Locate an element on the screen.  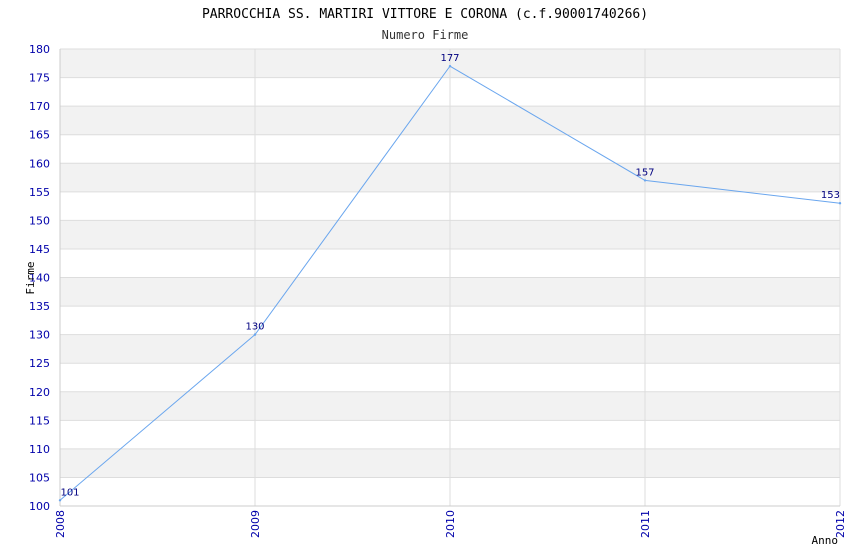
y-tick-label: 180 is located at coordinates (39, 49).